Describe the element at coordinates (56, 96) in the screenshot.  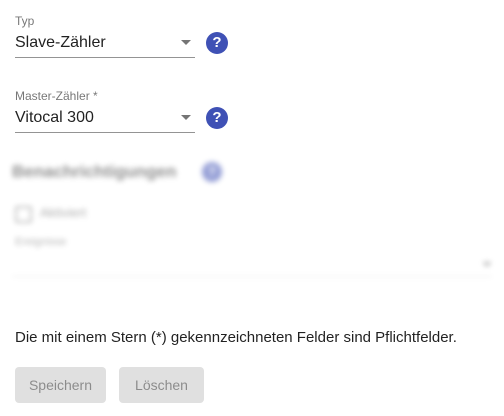
I see `master-label: Master-Zähler *` at that location.